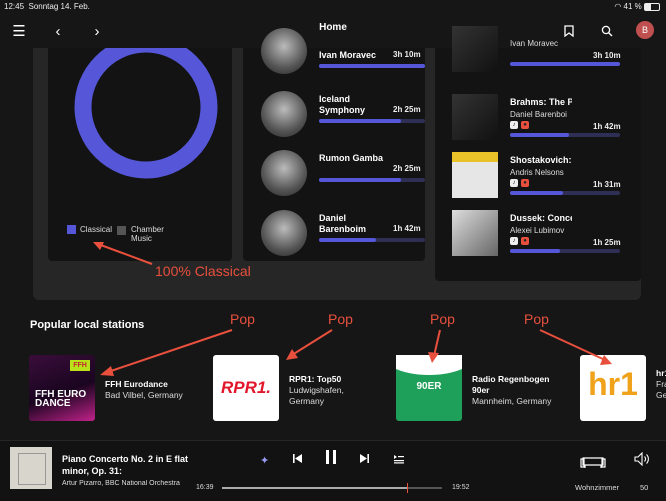  What do you see at coordinates (442, 319) in the screenshot?
I see `annotation-pop-3: Pop` at bounding box center [442, 319].